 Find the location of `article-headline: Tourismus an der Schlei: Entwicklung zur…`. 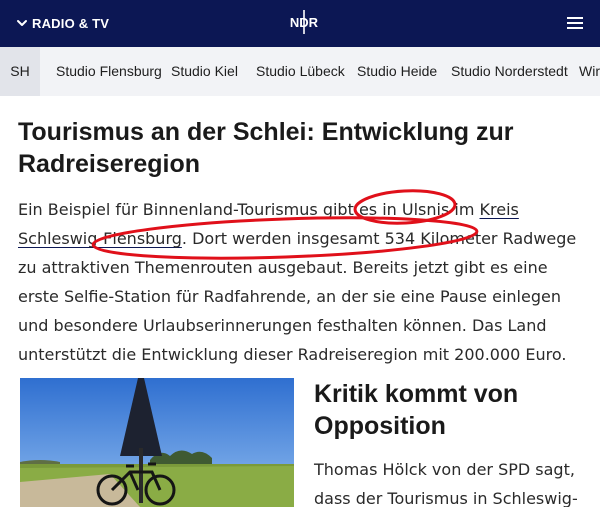

article-headline: Tourismus an der Schlei: Entwicklung zur… is located at coordinates (266, 148).